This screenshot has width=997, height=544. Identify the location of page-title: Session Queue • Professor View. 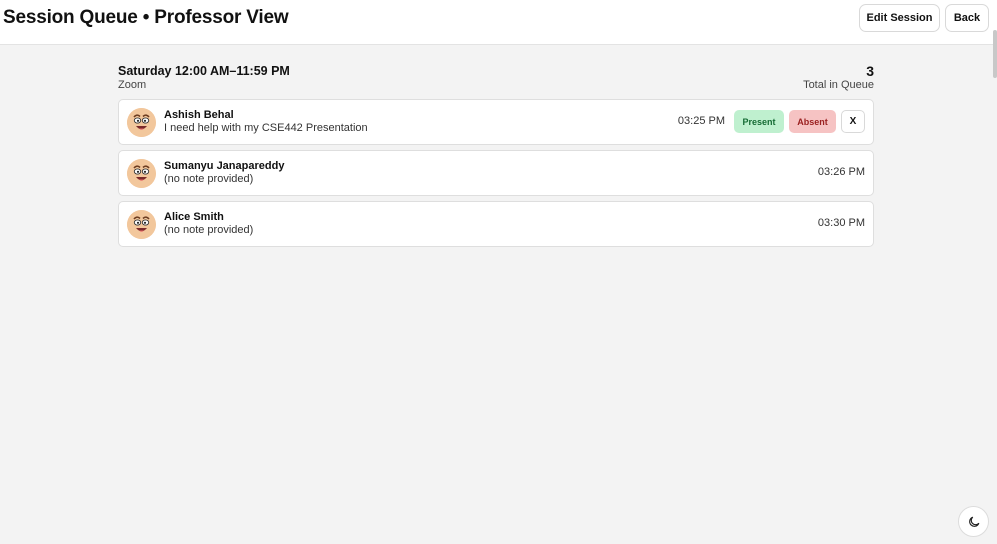
(146, 17).